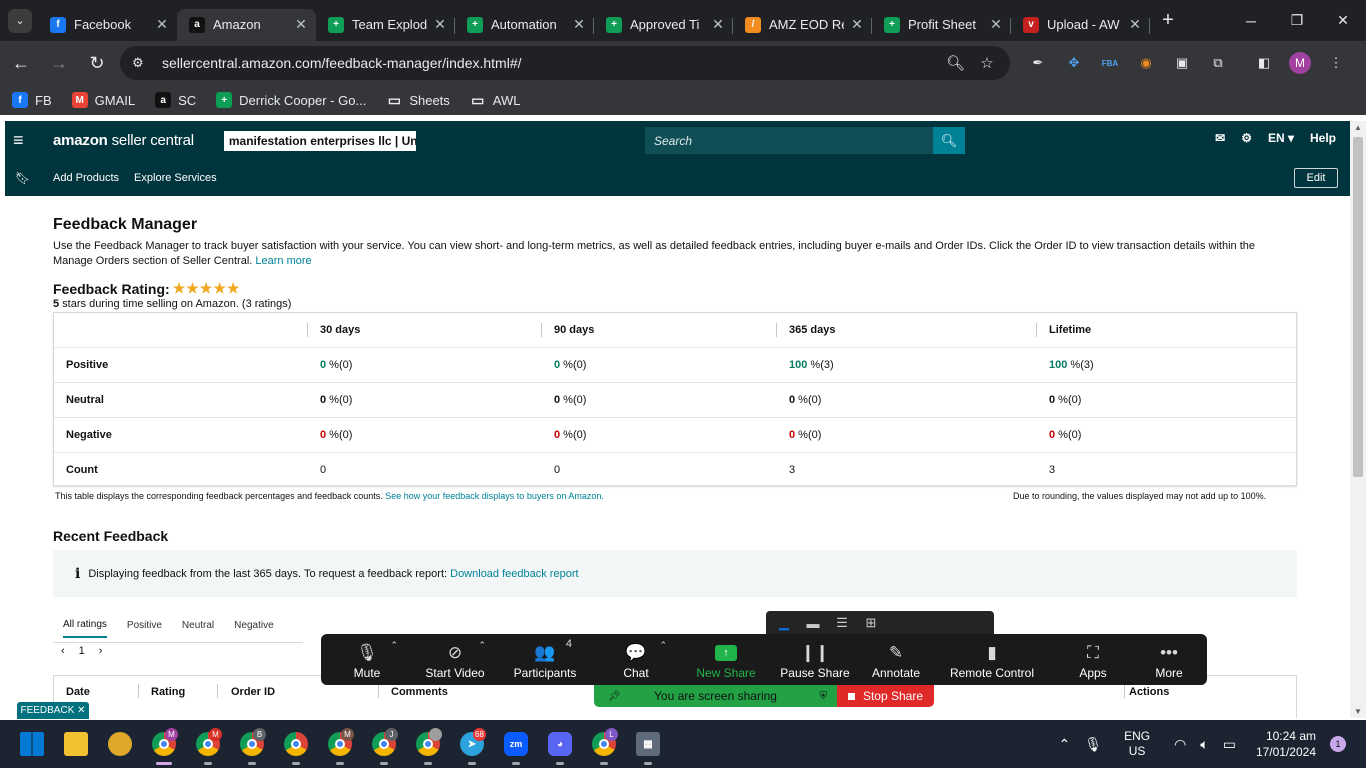 The height and width of the screenshot is (768, 1366). I want to click on page-scrollbar: ▲ ▼, so click(1358, 419).